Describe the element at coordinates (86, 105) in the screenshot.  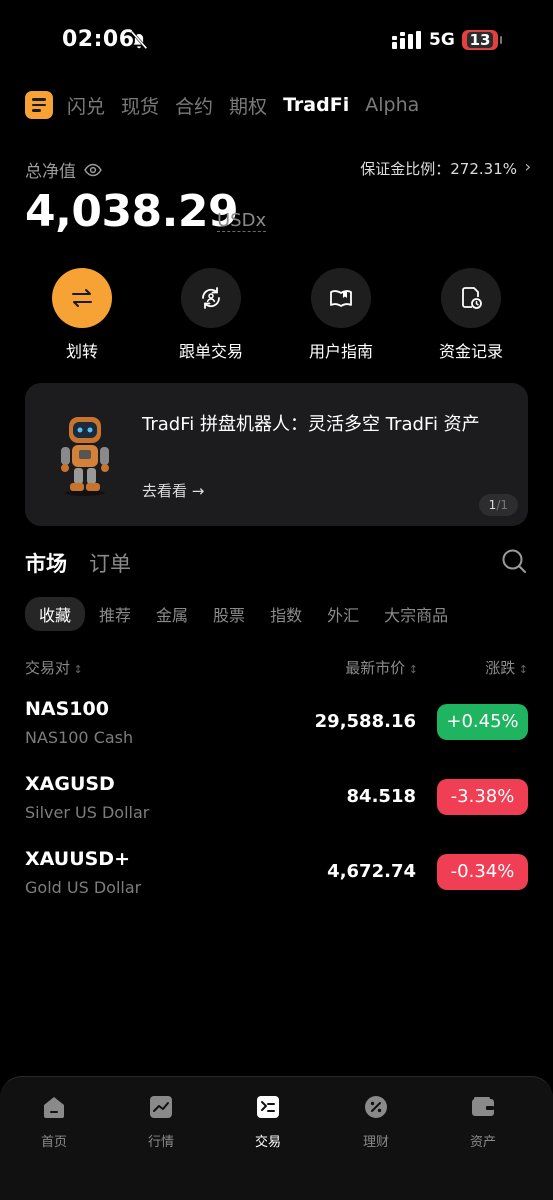
I see `tab-swap: 闪兑` at that location.